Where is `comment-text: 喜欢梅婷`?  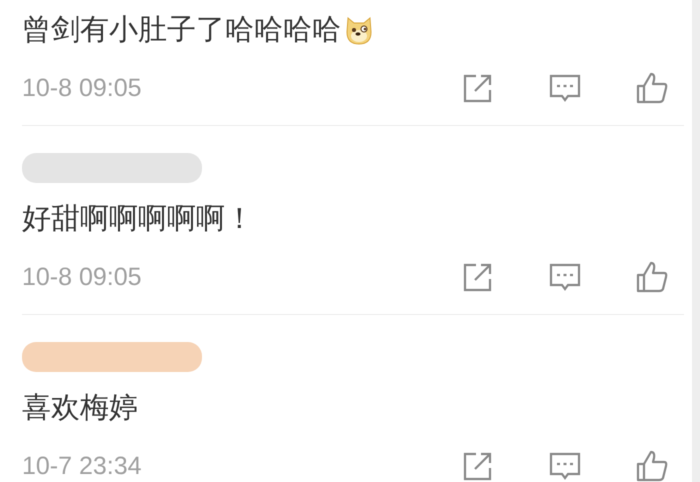 comment-text: 喜欢梅婷 is located at coordinates (80, 407).